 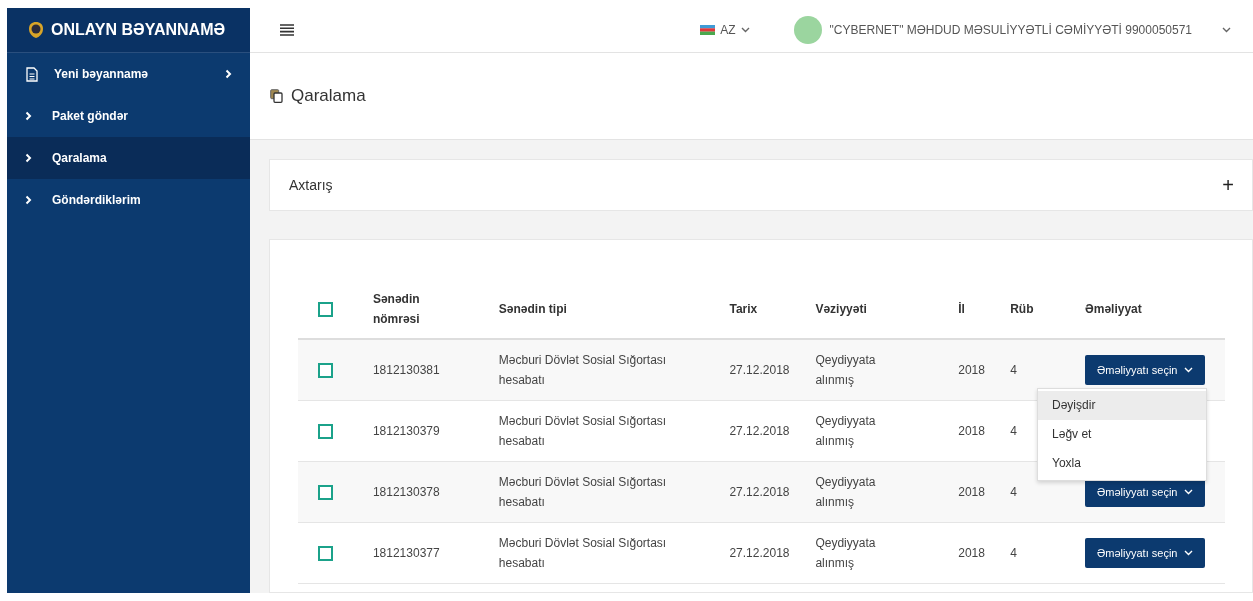 I want to click on table-cell: 1812130381, so click(x=406, y=370).